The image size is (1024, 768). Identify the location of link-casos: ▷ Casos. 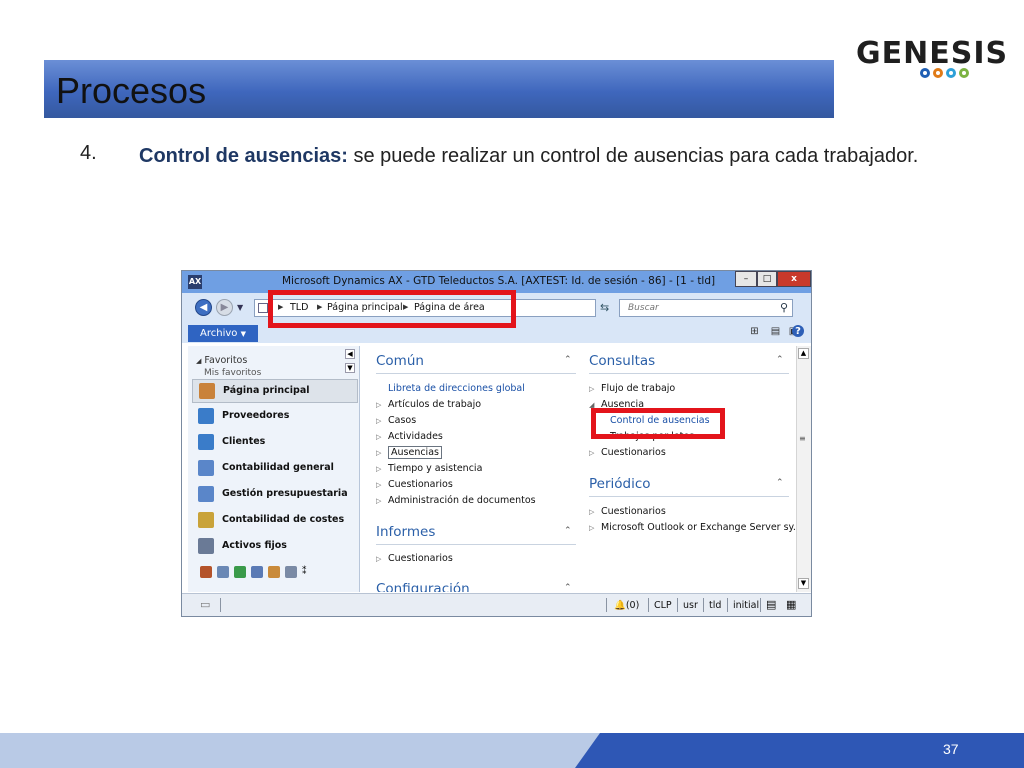
(396, 420).